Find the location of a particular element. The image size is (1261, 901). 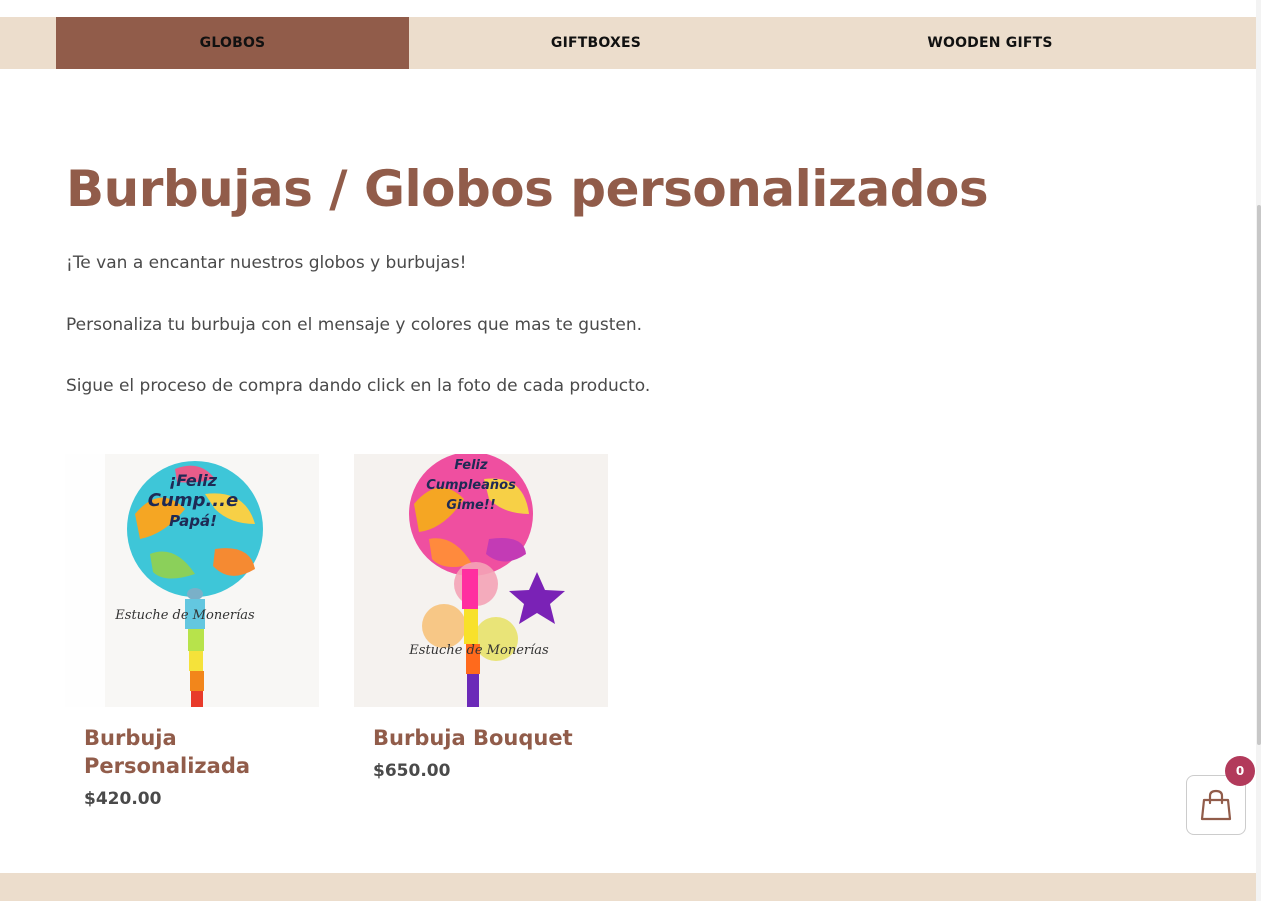

category-nav: GLOBOS GIFTBOXES WOODEN GIFTS is located at coordinates (628, 43).